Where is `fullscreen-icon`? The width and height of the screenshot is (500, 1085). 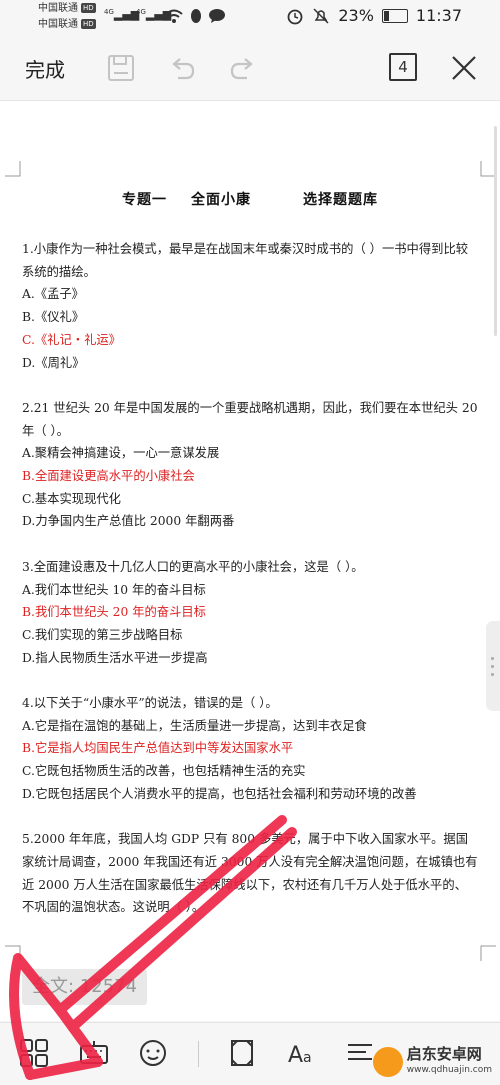 fullscreen-icon is located at coordinates (242, 1053).